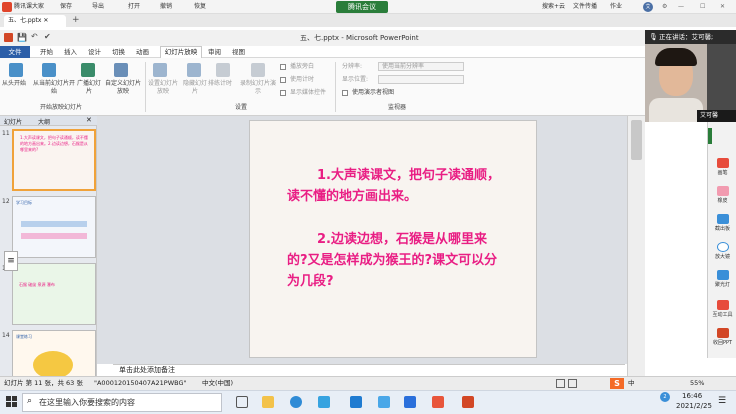 This screenshot has width=736, height=414. I want to click on tool-recall-ppt: 收回PPT, so click(722, 337).